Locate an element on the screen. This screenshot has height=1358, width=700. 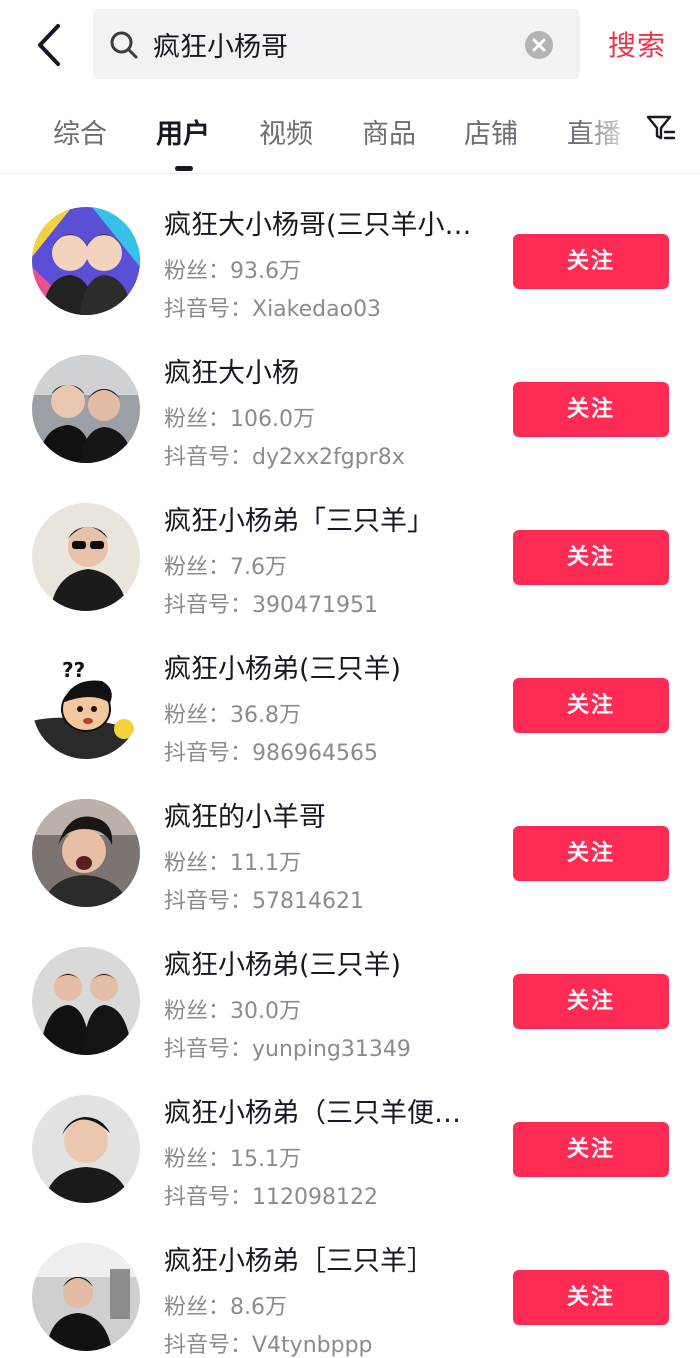
active-tab-indicator is located at coordinates (184, 168).